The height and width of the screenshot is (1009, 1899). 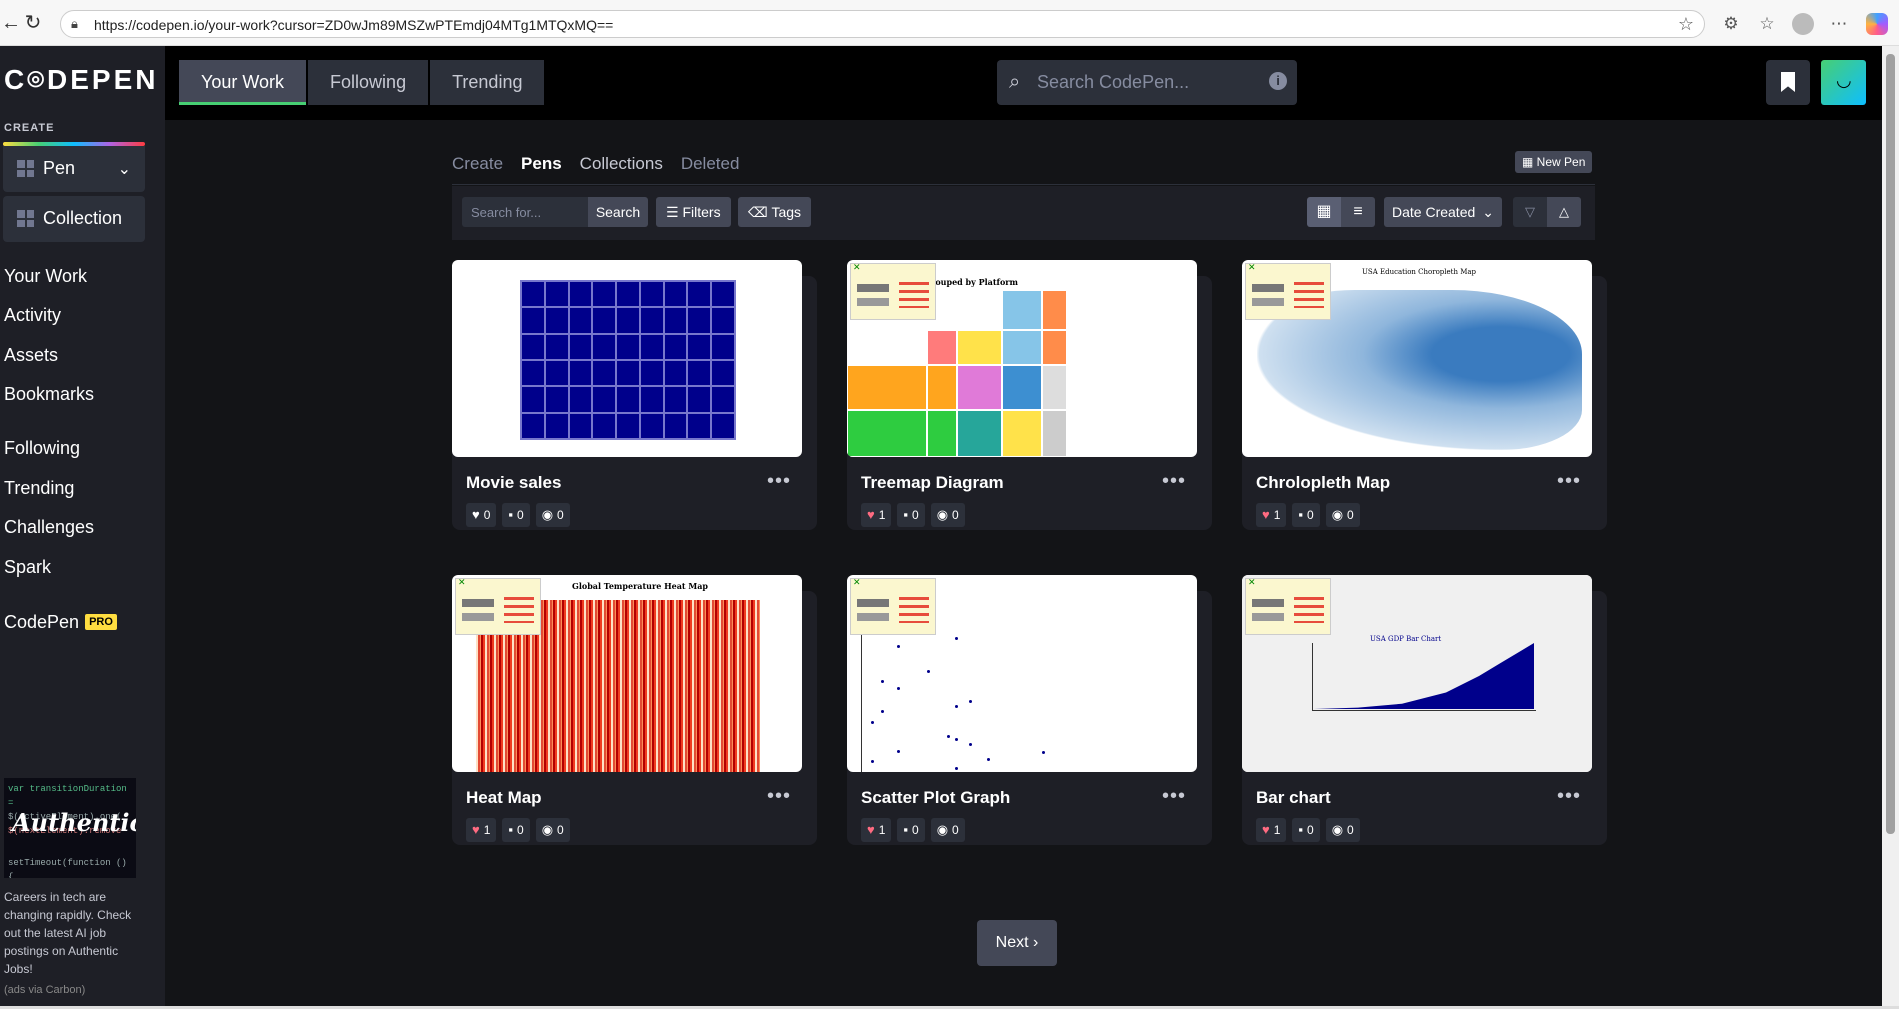 What do you see at coordinates (1443, 212) in the screenshot?
I see `sort-select: Date Created ⌄` at bounding box center [1443, 212].